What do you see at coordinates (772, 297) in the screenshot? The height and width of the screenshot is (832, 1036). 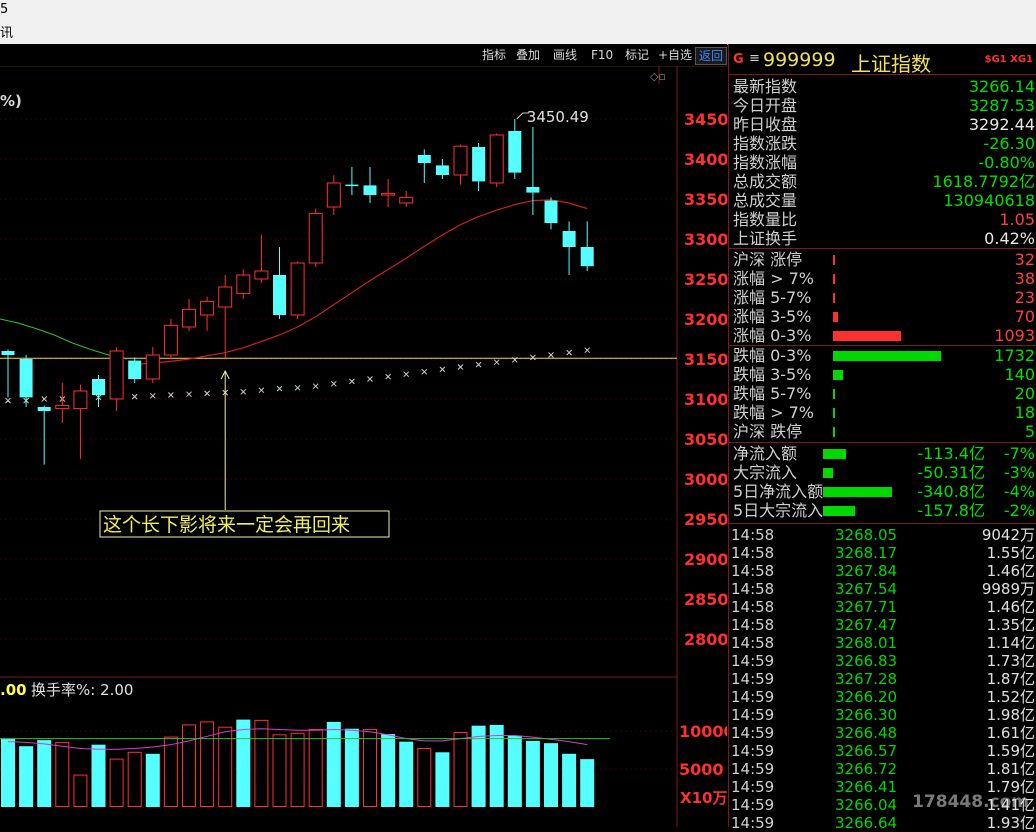 I see `dist-label: 涨幅 5-7%` at bounding box center [772, 297].